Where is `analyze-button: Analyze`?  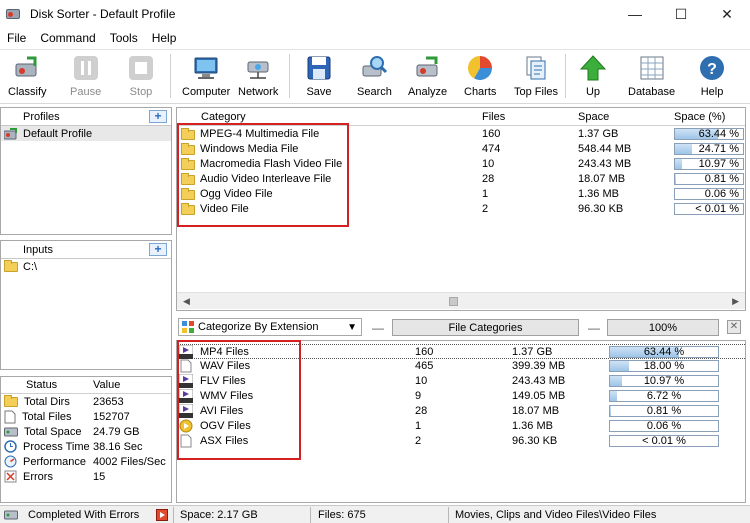
analyze-button: Analyze is located at coordinates (427, 76).